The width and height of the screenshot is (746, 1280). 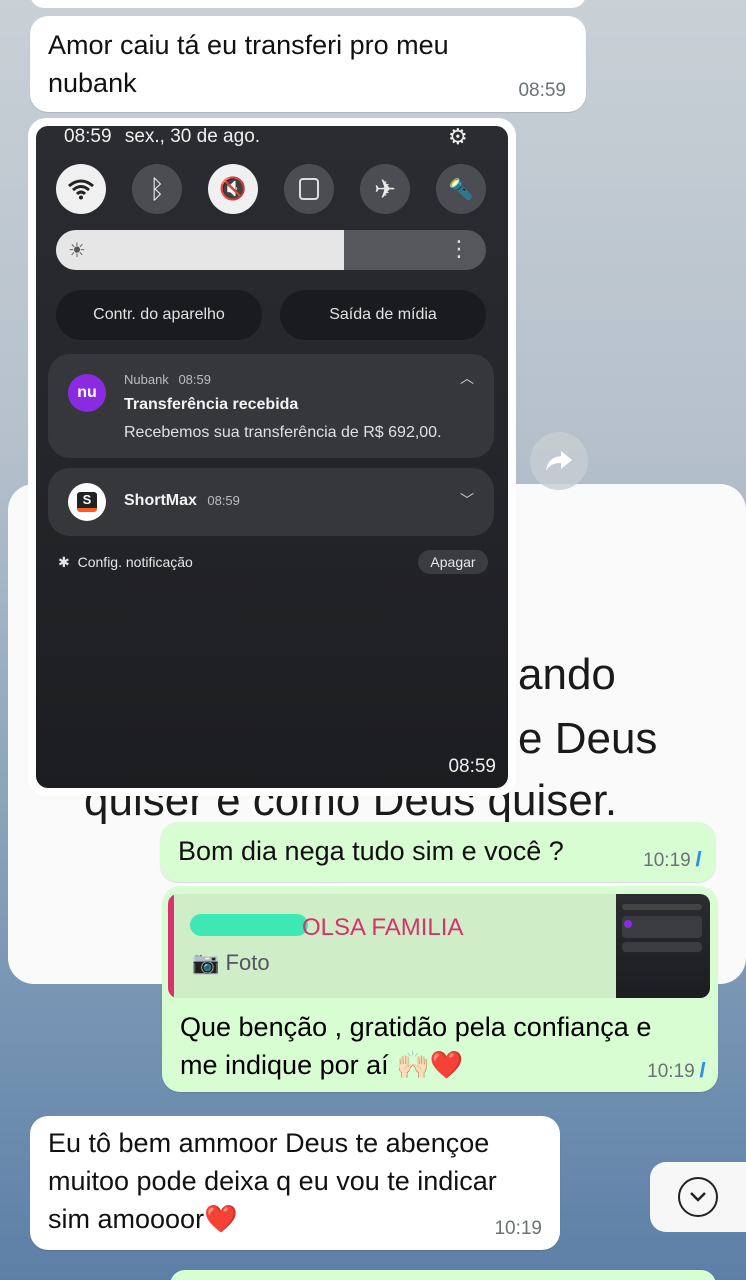 What do you see at coordinates (157, 189) in the screenshot?
I see `bluetooth-icon: ᛒ` at bounding box center [157, 189].